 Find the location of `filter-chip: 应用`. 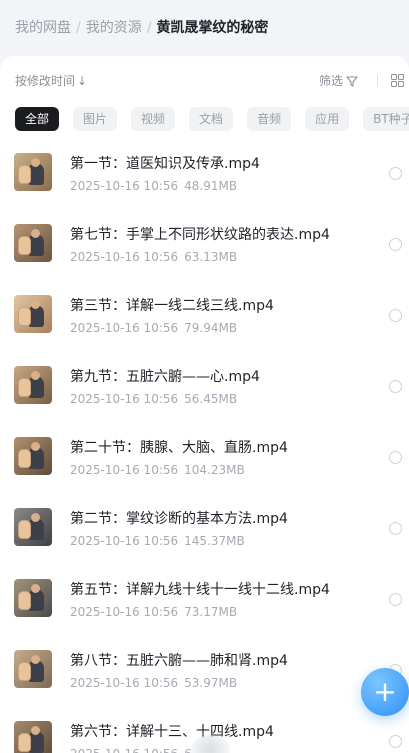

filter-chip: 应用 is located at coordinates (327, 119).